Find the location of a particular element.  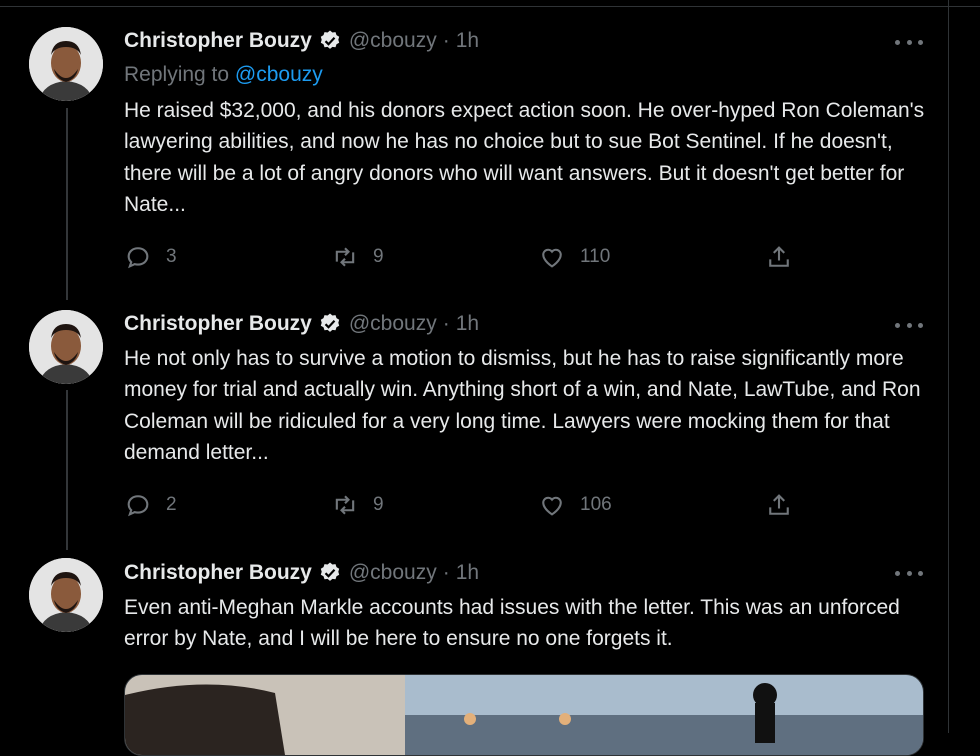

reply-button: 3 is located at coordinates (150, 257).